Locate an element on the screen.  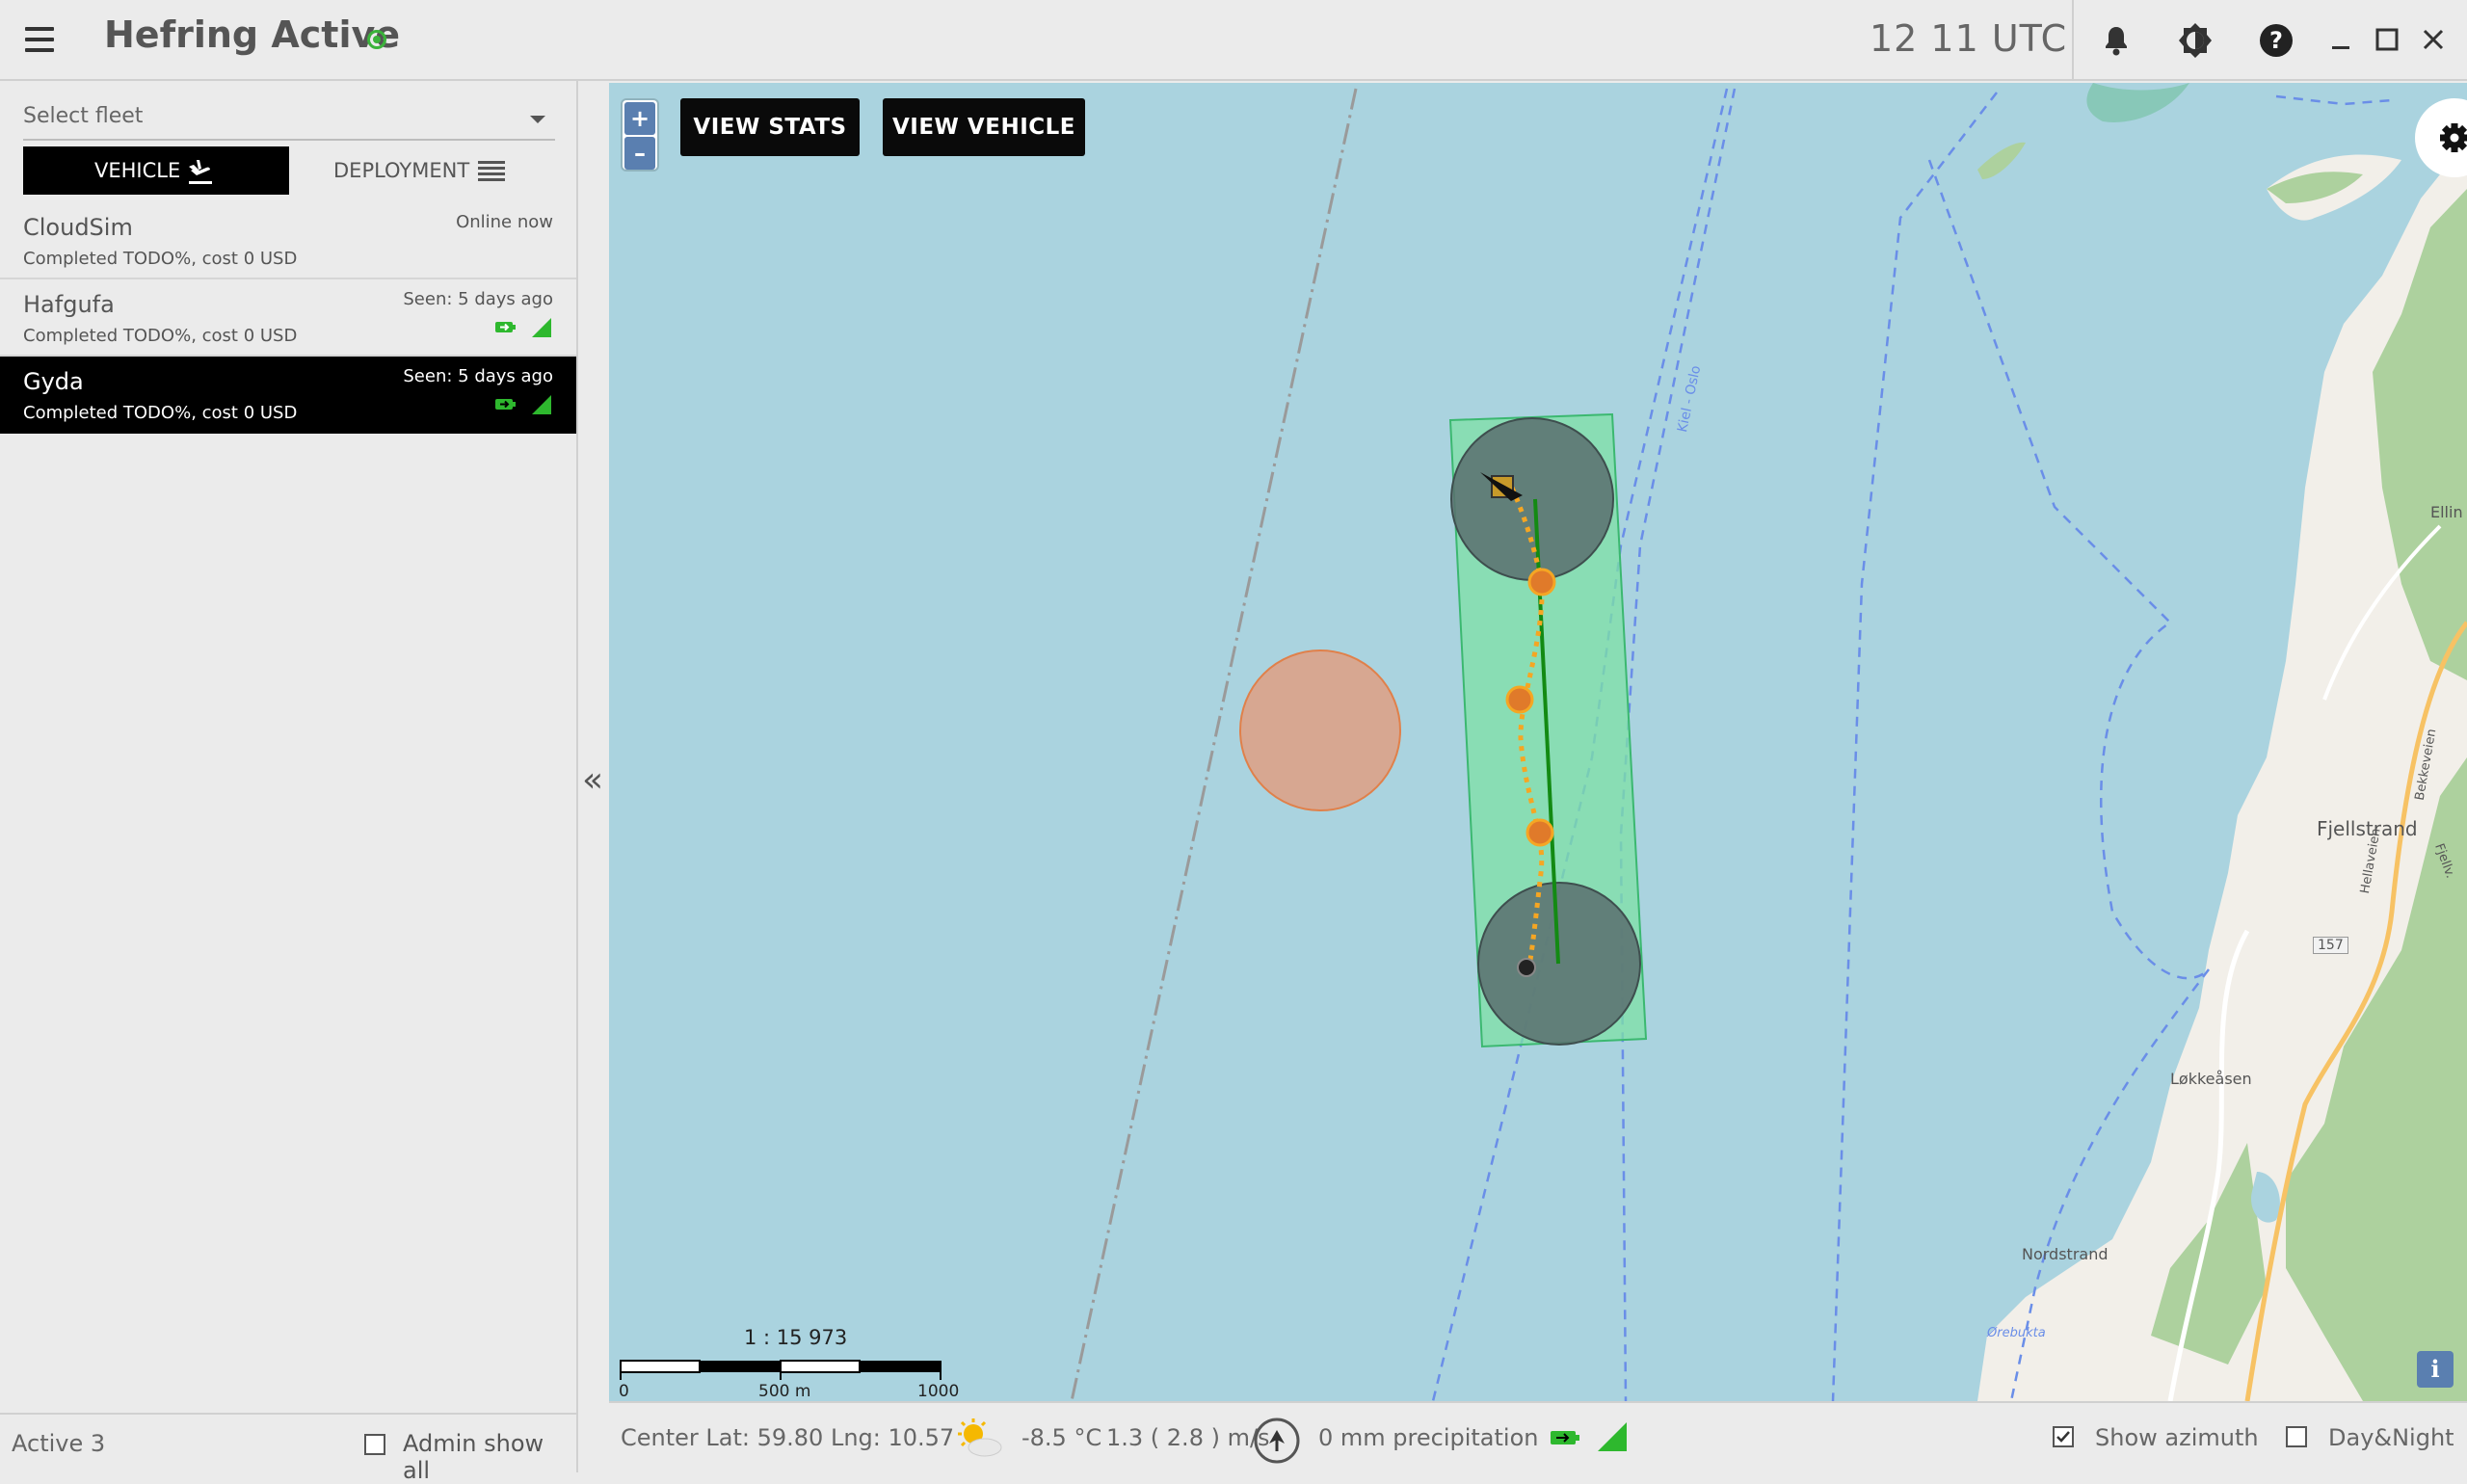
connection-status-icon is located at coordinates (376, 39).